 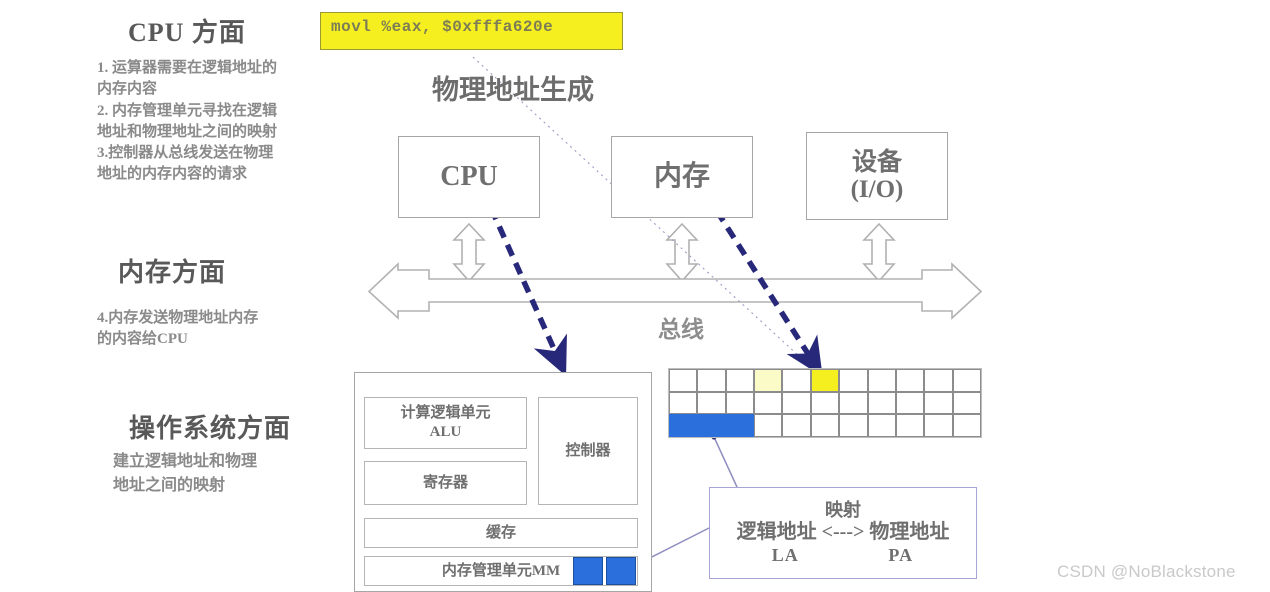 I want to click on memory-cell-r0-c1, so click(x=711, y=380).